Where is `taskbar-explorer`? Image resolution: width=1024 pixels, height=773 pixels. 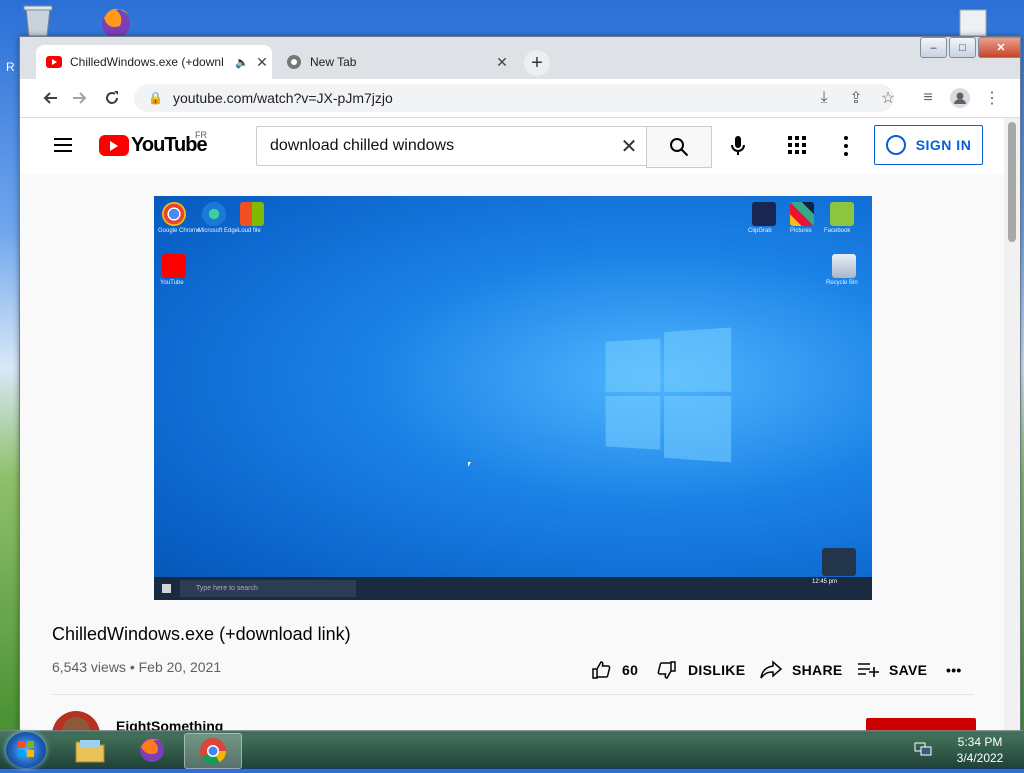 taskbar-explorer is located at coordinates (90, 750).